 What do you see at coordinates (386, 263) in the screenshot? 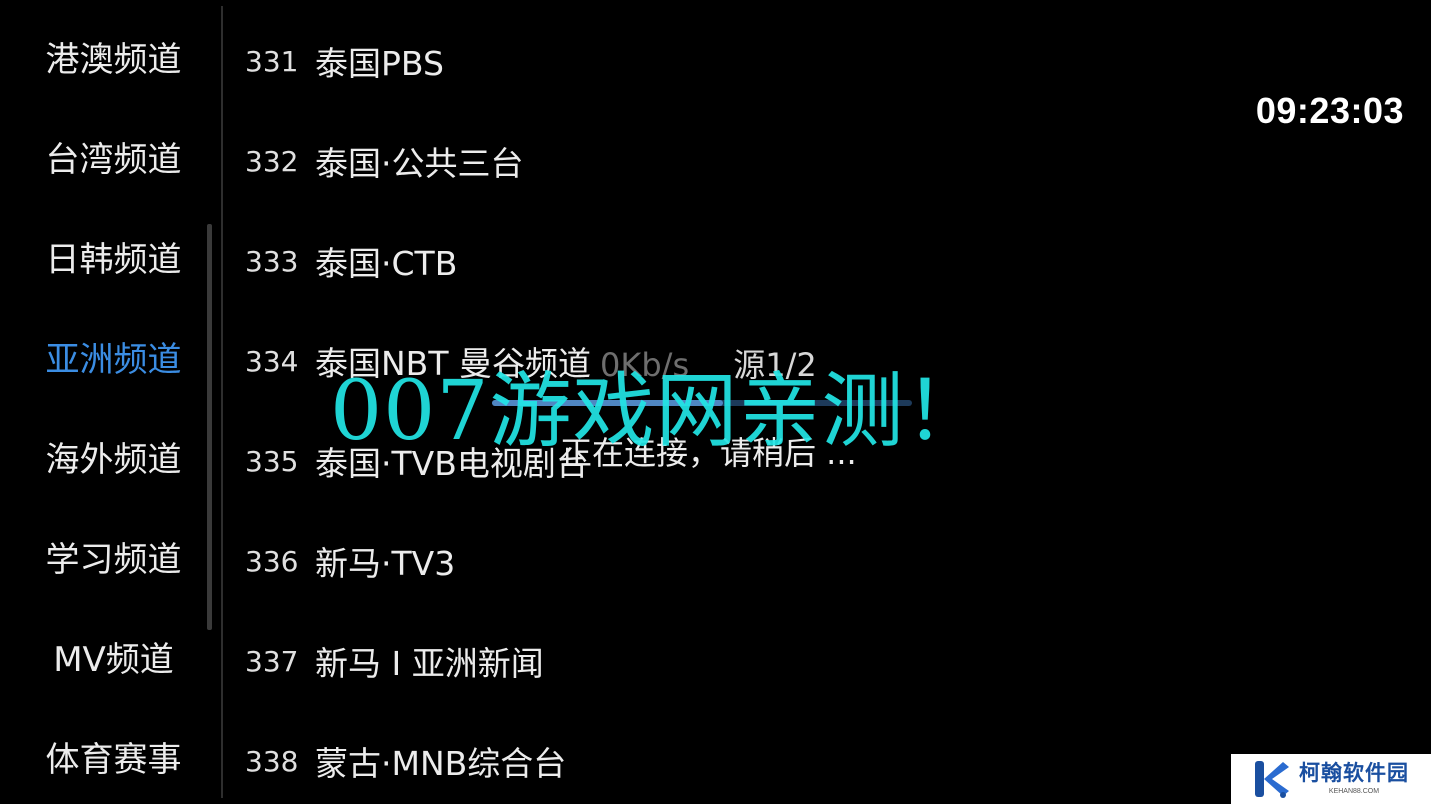
I see `channel-name: 泰国·CTB` at bounding box center [386, 263].